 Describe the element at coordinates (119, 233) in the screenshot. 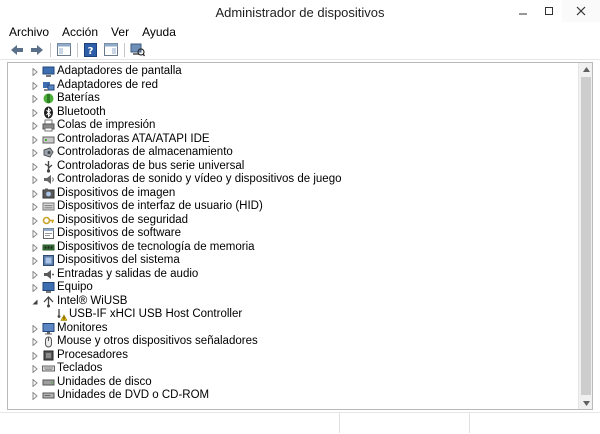

I see `tree-item-label: Dispositivos de software` at that location.